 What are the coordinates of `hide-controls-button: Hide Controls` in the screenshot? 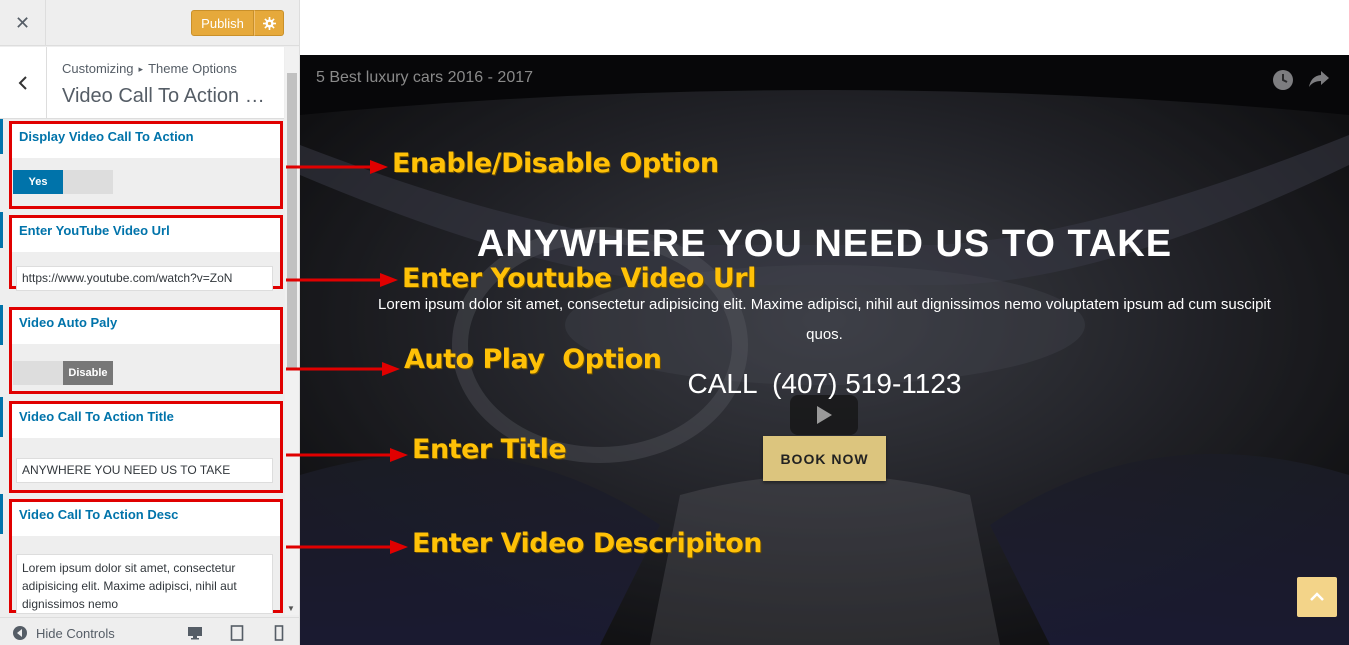 It's located at (63, 633).